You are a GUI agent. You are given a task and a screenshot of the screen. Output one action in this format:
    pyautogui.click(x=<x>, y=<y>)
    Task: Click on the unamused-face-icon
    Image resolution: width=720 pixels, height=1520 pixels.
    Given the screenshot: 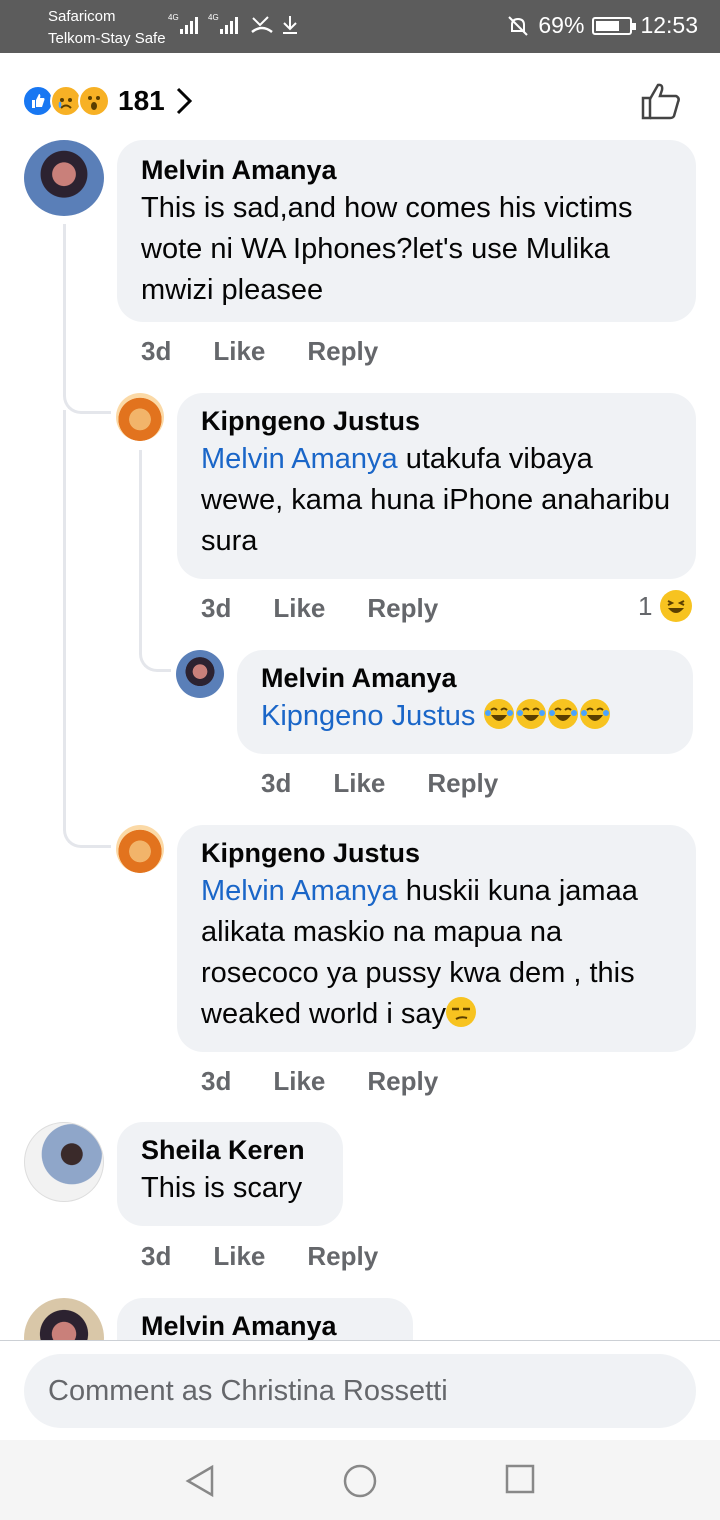 What is the action you would take?
    pyautogui.click(x=461, y=1012)
    